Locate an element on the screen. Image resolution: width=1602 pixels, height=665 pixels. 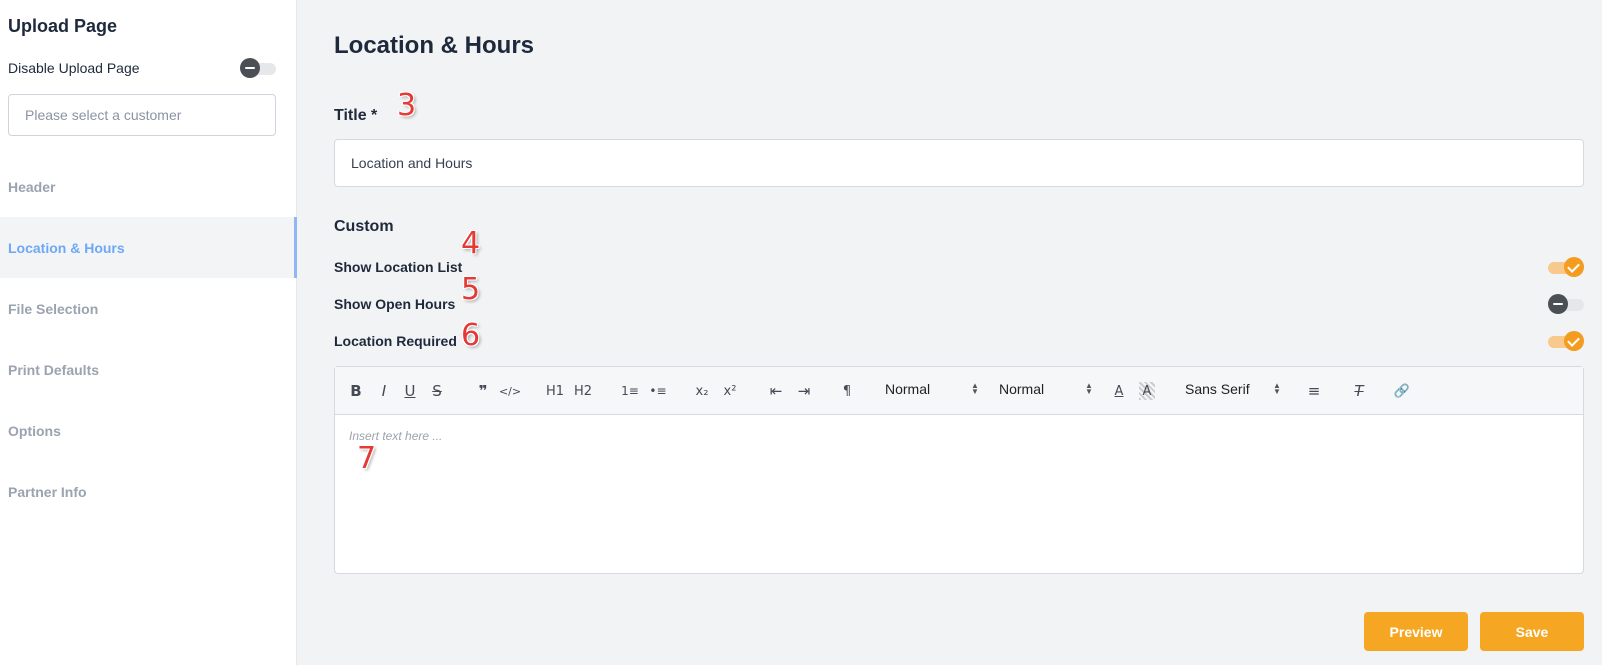
italic-button: I is located at coordinates (384, 391).